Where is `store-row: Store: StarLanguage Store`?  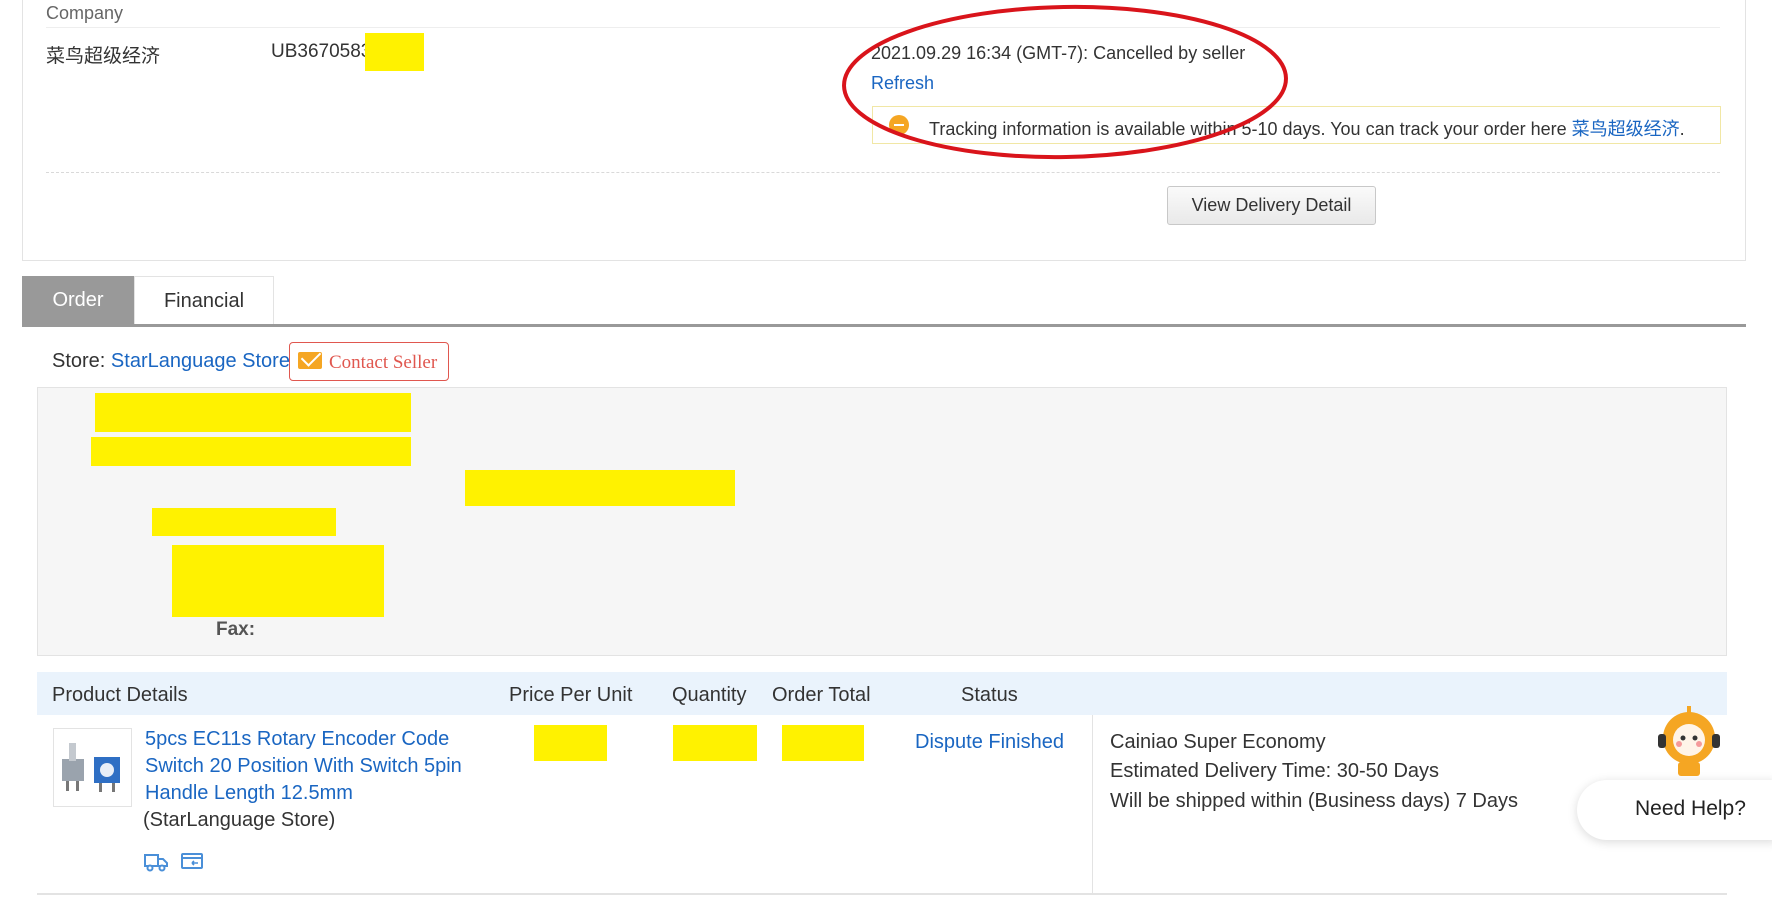 store-row: Store: StarLanguage Store is located at coordinates (171, 361).